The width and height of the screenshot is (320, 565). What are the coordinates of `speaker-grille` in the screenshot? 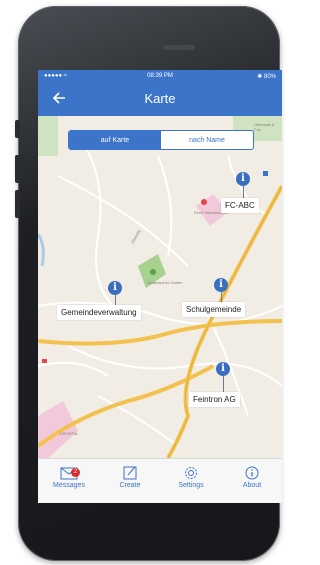 It's located at (179, 47).